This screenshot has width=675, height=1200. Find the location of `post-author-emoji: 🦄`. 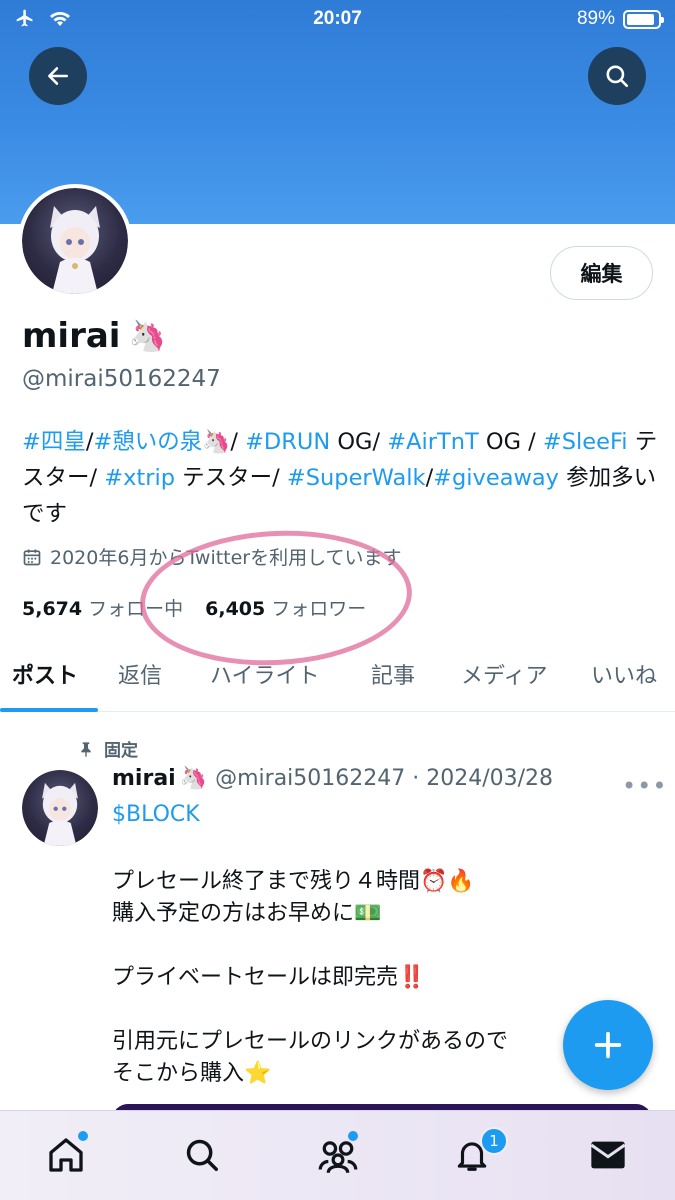

post-author-emoji: 🦄 is located at coordinates (193, 778).